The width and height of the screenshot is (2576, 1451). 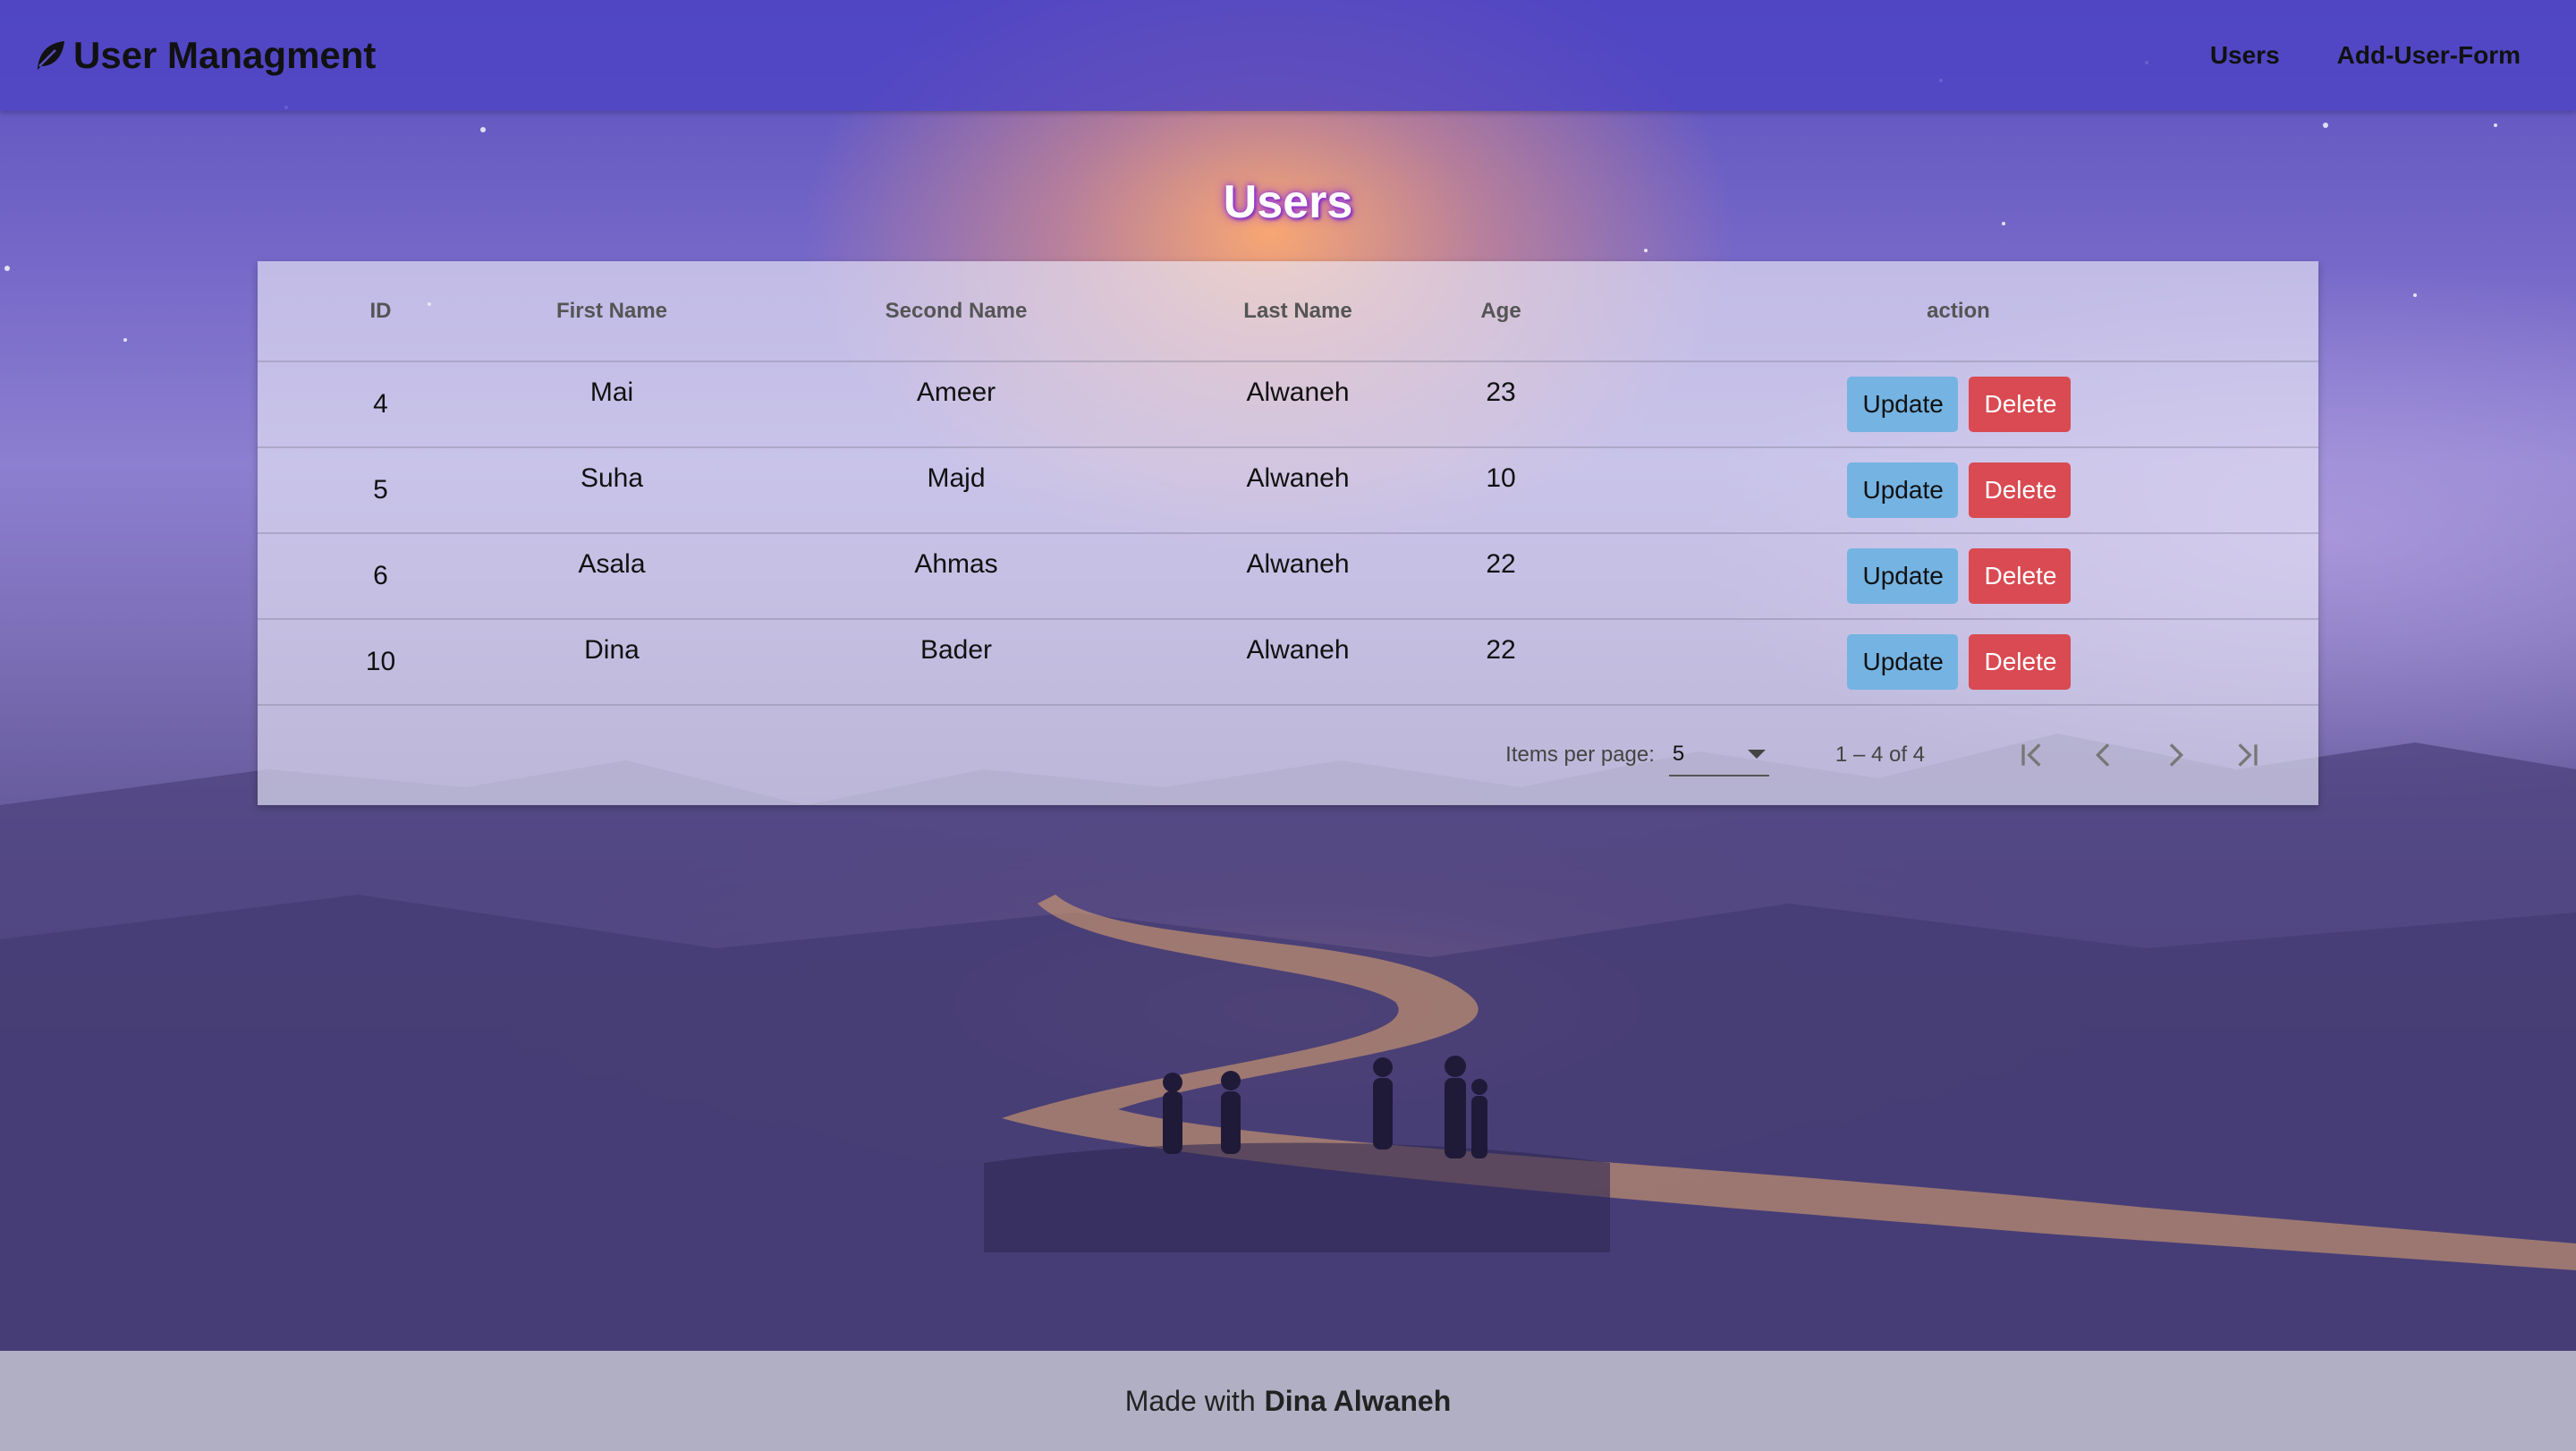 I want to click on table-row: 4 Mai Ameer Alwaneh 23 Update Delete, so click(x=1288, y=404).